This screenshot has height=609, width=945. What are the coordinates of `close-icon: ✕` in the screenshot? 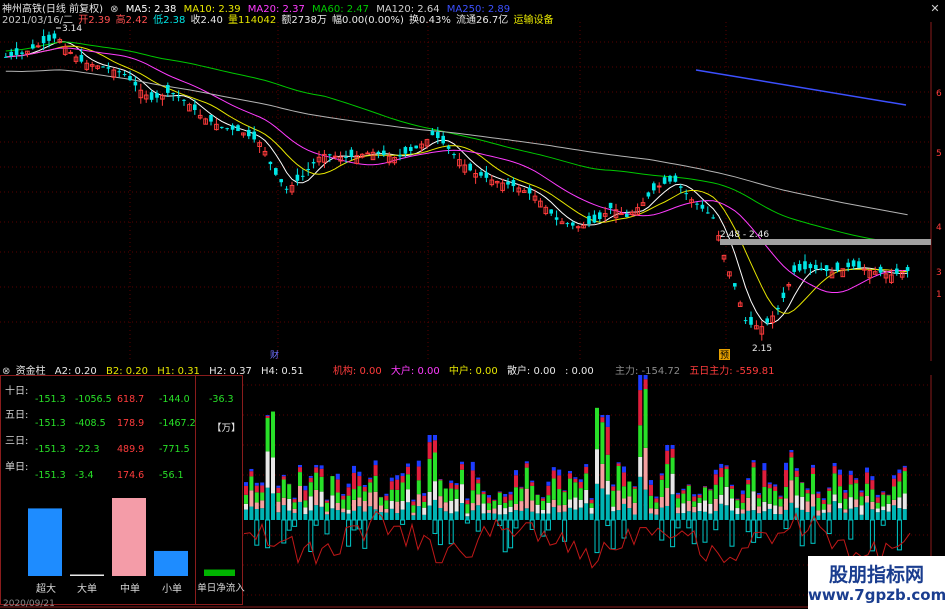 It's located at (935, 9).